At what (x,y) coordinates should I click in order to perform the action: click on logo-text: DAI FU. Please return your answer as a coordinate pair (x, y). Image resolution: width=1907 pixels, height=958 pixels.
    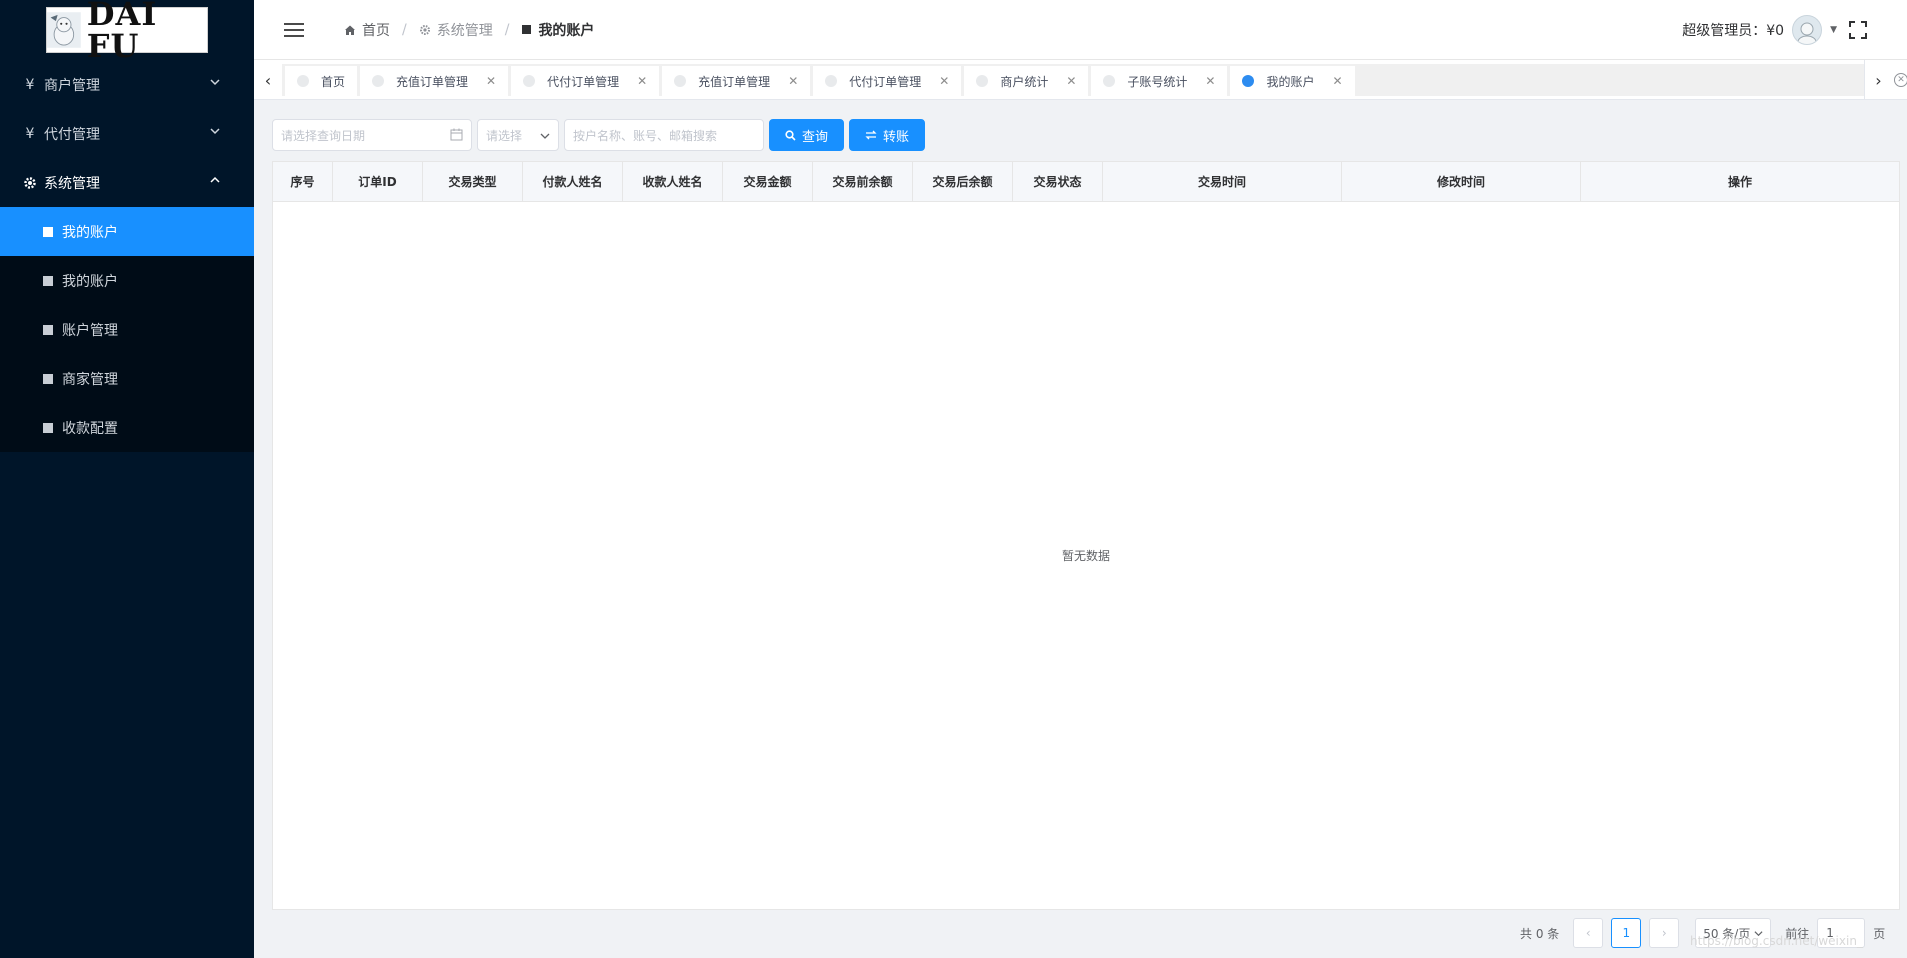
    Looking at the image, I should click on (122, 32).